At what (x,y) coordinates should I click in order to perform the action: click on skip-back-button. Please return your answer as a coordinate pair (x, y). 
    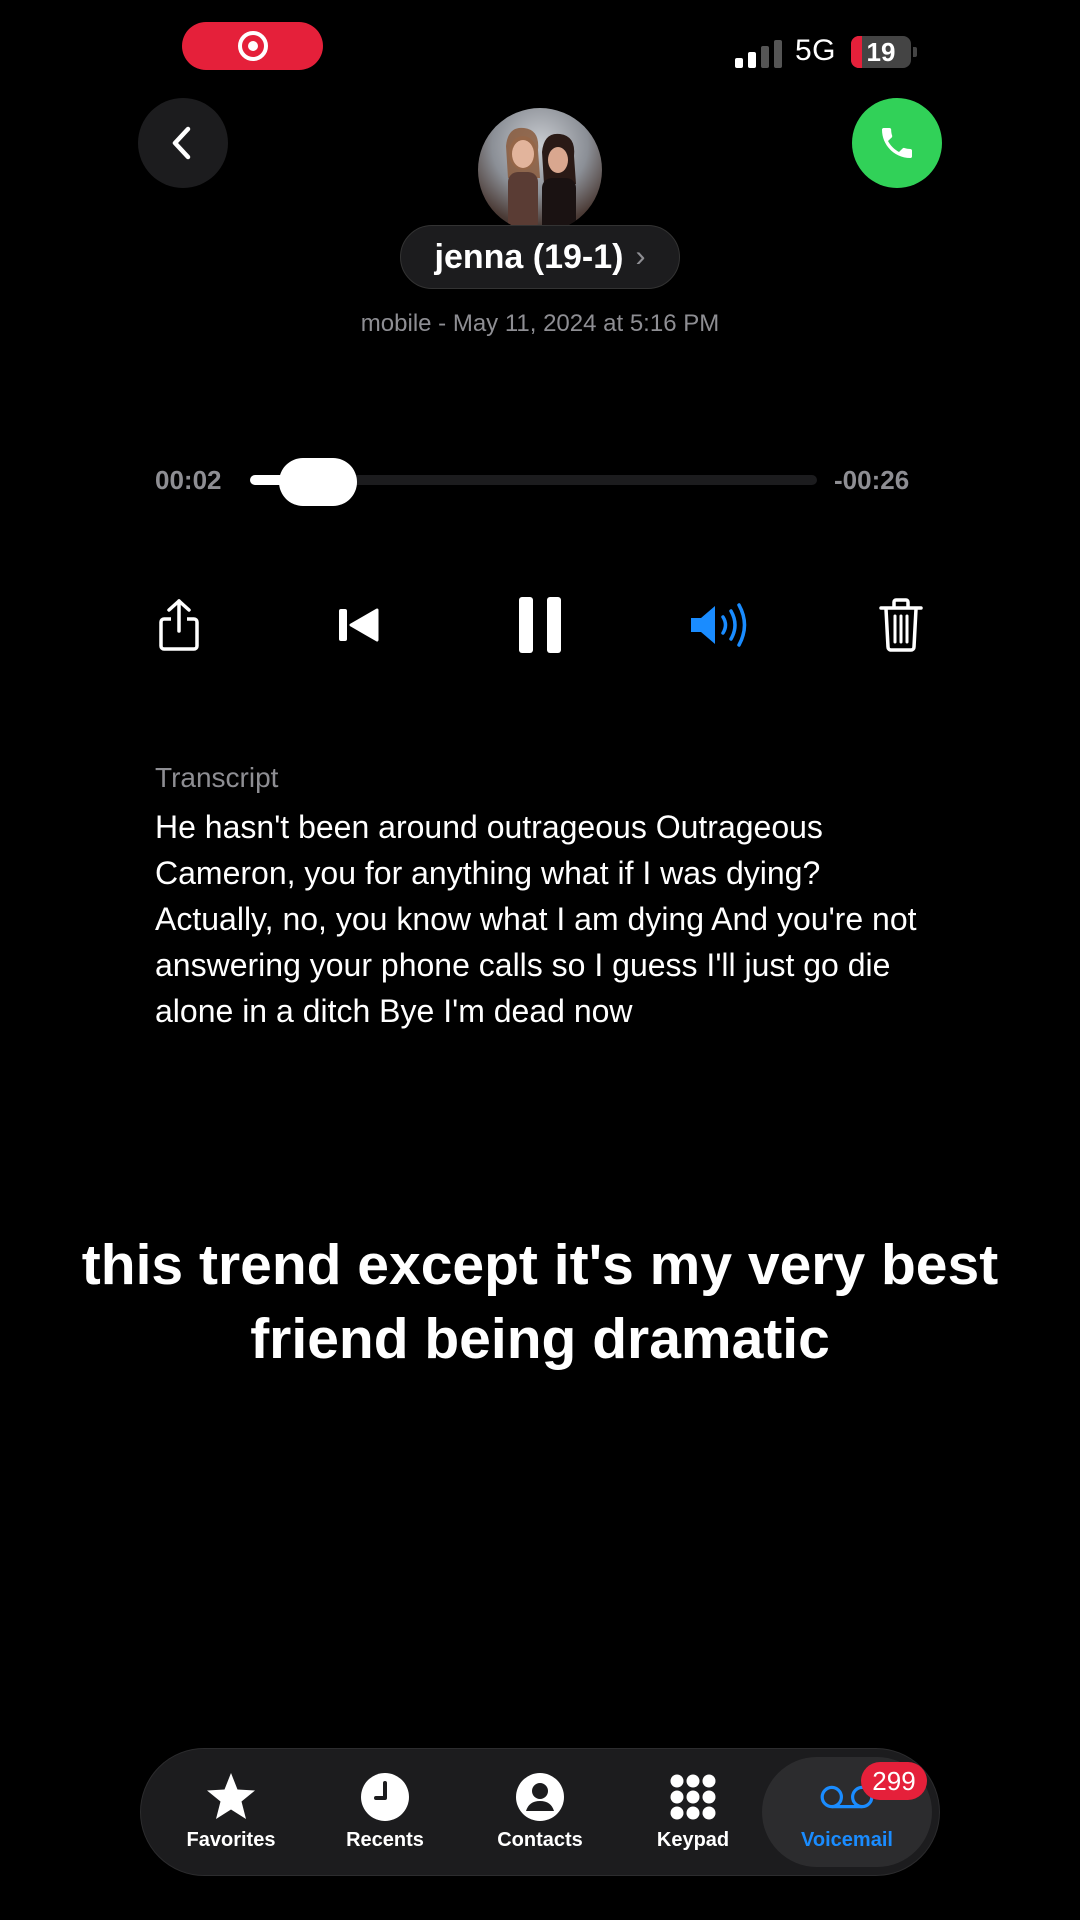
    Looking at the image, I should click on (359, 625).